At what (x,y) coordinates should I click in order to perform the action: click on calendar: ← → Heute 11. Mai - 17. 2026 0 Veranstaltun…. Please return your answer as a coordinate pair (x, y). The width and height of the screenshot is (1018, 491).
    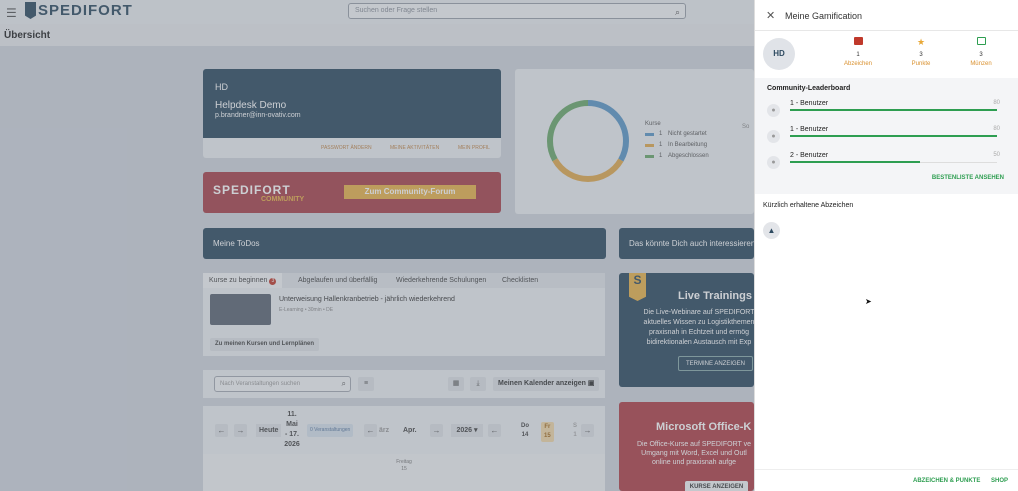
    Looking at the image, I should click on (404, 448).